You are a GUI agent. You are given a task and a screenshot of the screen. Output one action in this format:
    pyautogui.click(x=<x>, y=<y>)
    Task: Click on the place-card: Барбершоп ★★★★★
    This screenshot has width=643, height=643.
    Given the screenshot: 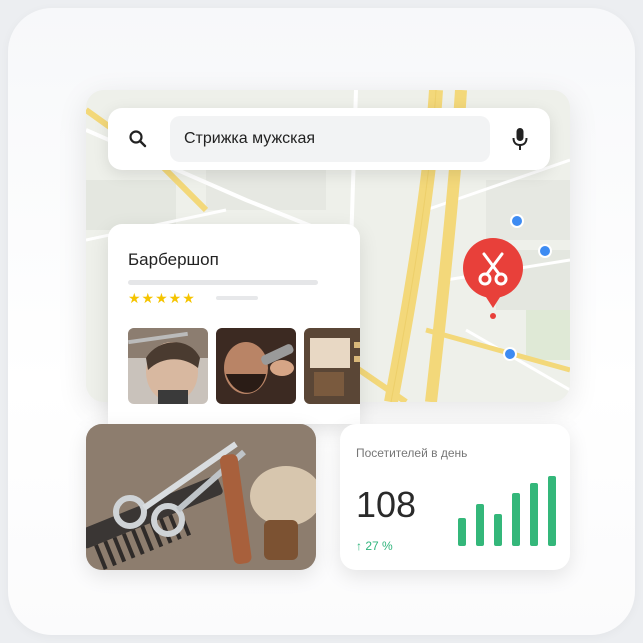 What is the action you would take?
    pyautogui.click(x=234, y=324)
    